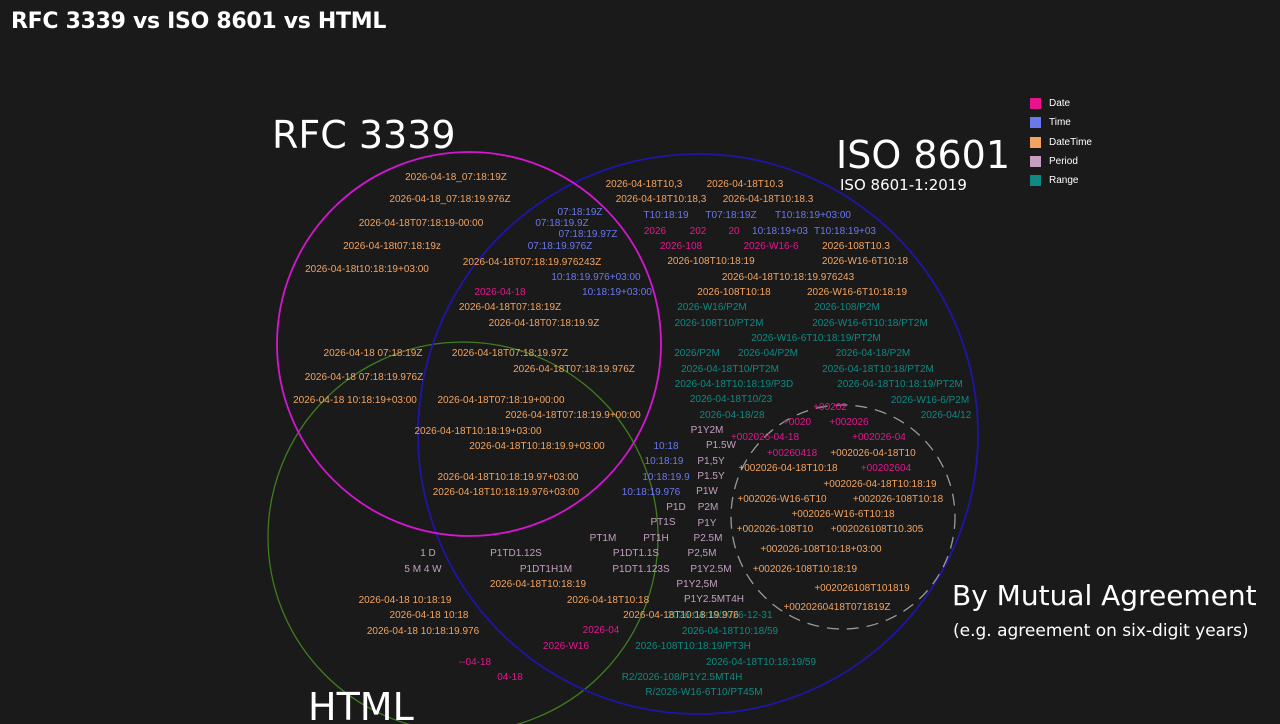 The image size is (1280, 724). I want to click on format-example-datetime: 2026-108T10:18, so click(734, 292).